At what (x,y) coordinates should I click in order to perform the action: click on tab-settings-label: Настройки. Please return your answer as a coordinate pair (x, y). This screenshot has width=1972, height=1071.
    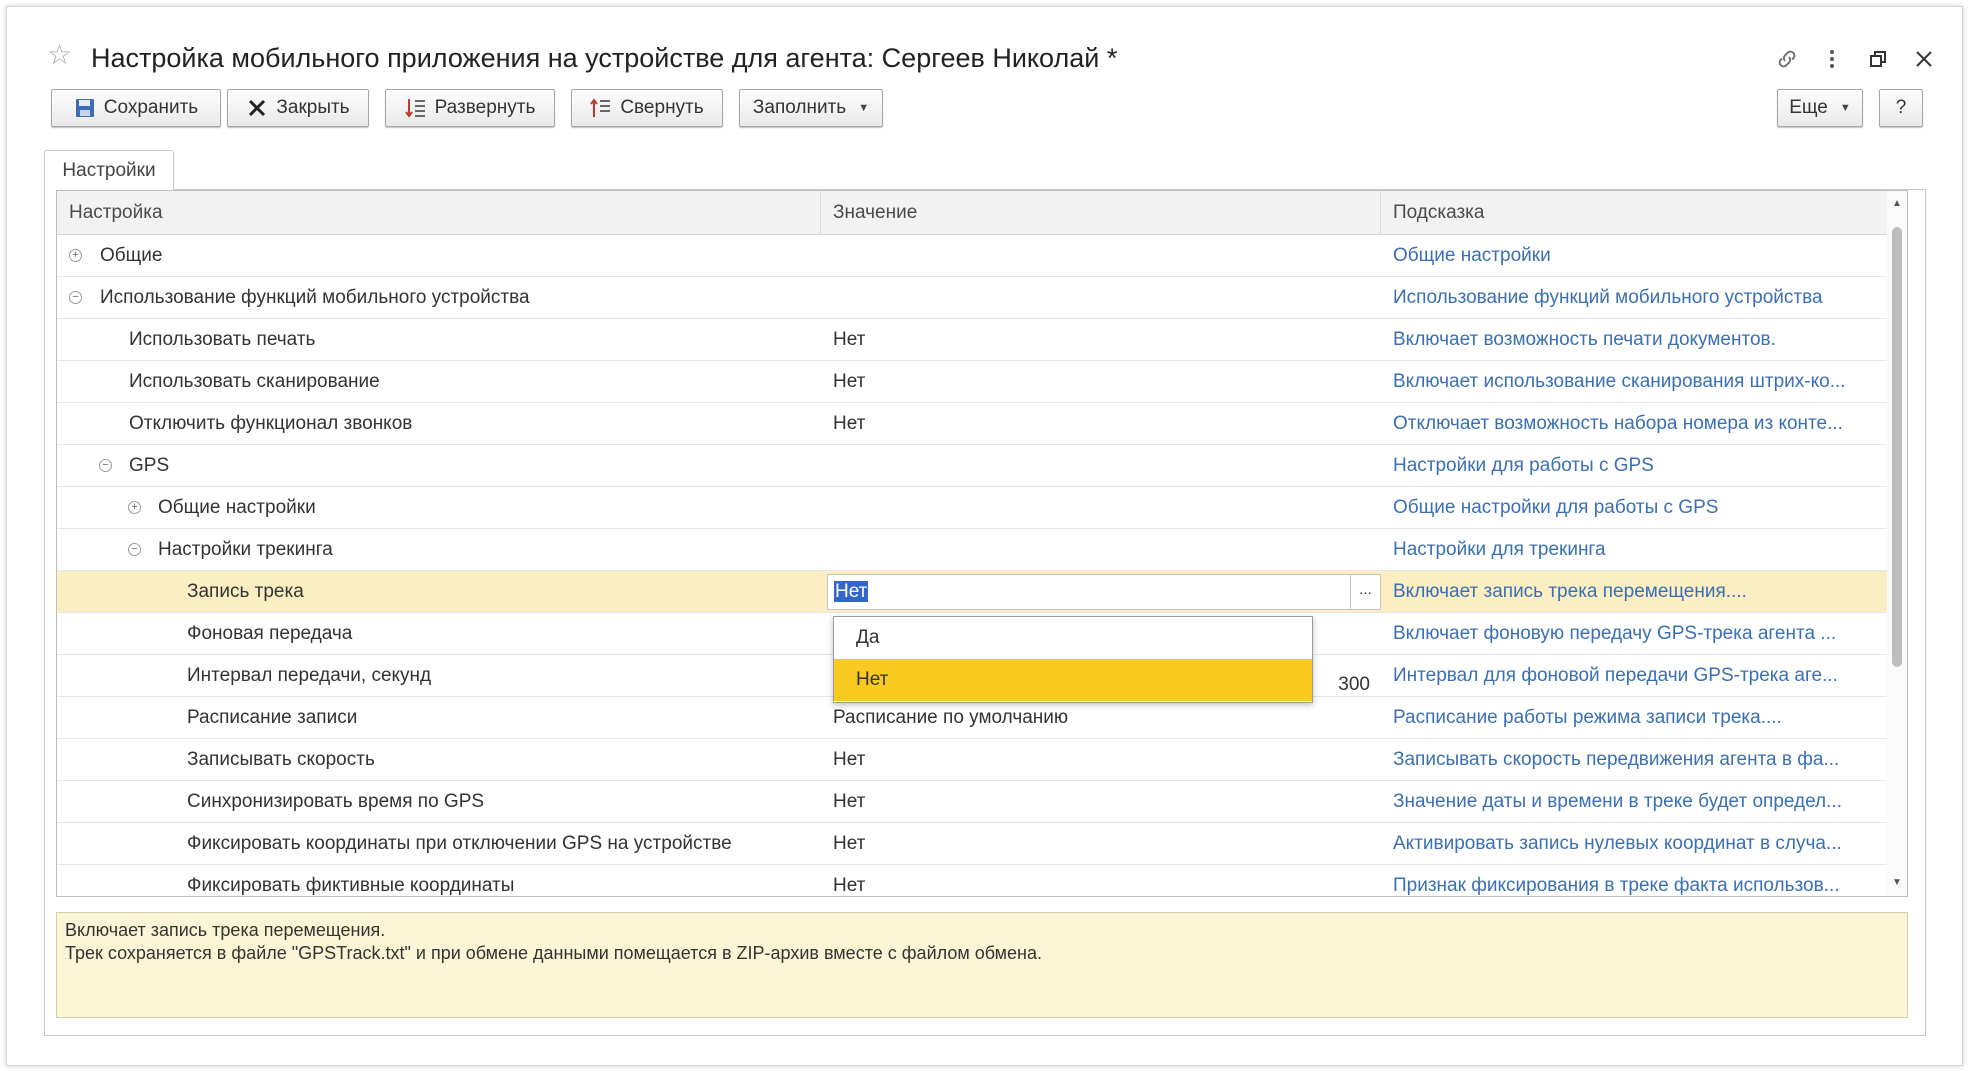
    Looking at the image, I should click on (109, 170).